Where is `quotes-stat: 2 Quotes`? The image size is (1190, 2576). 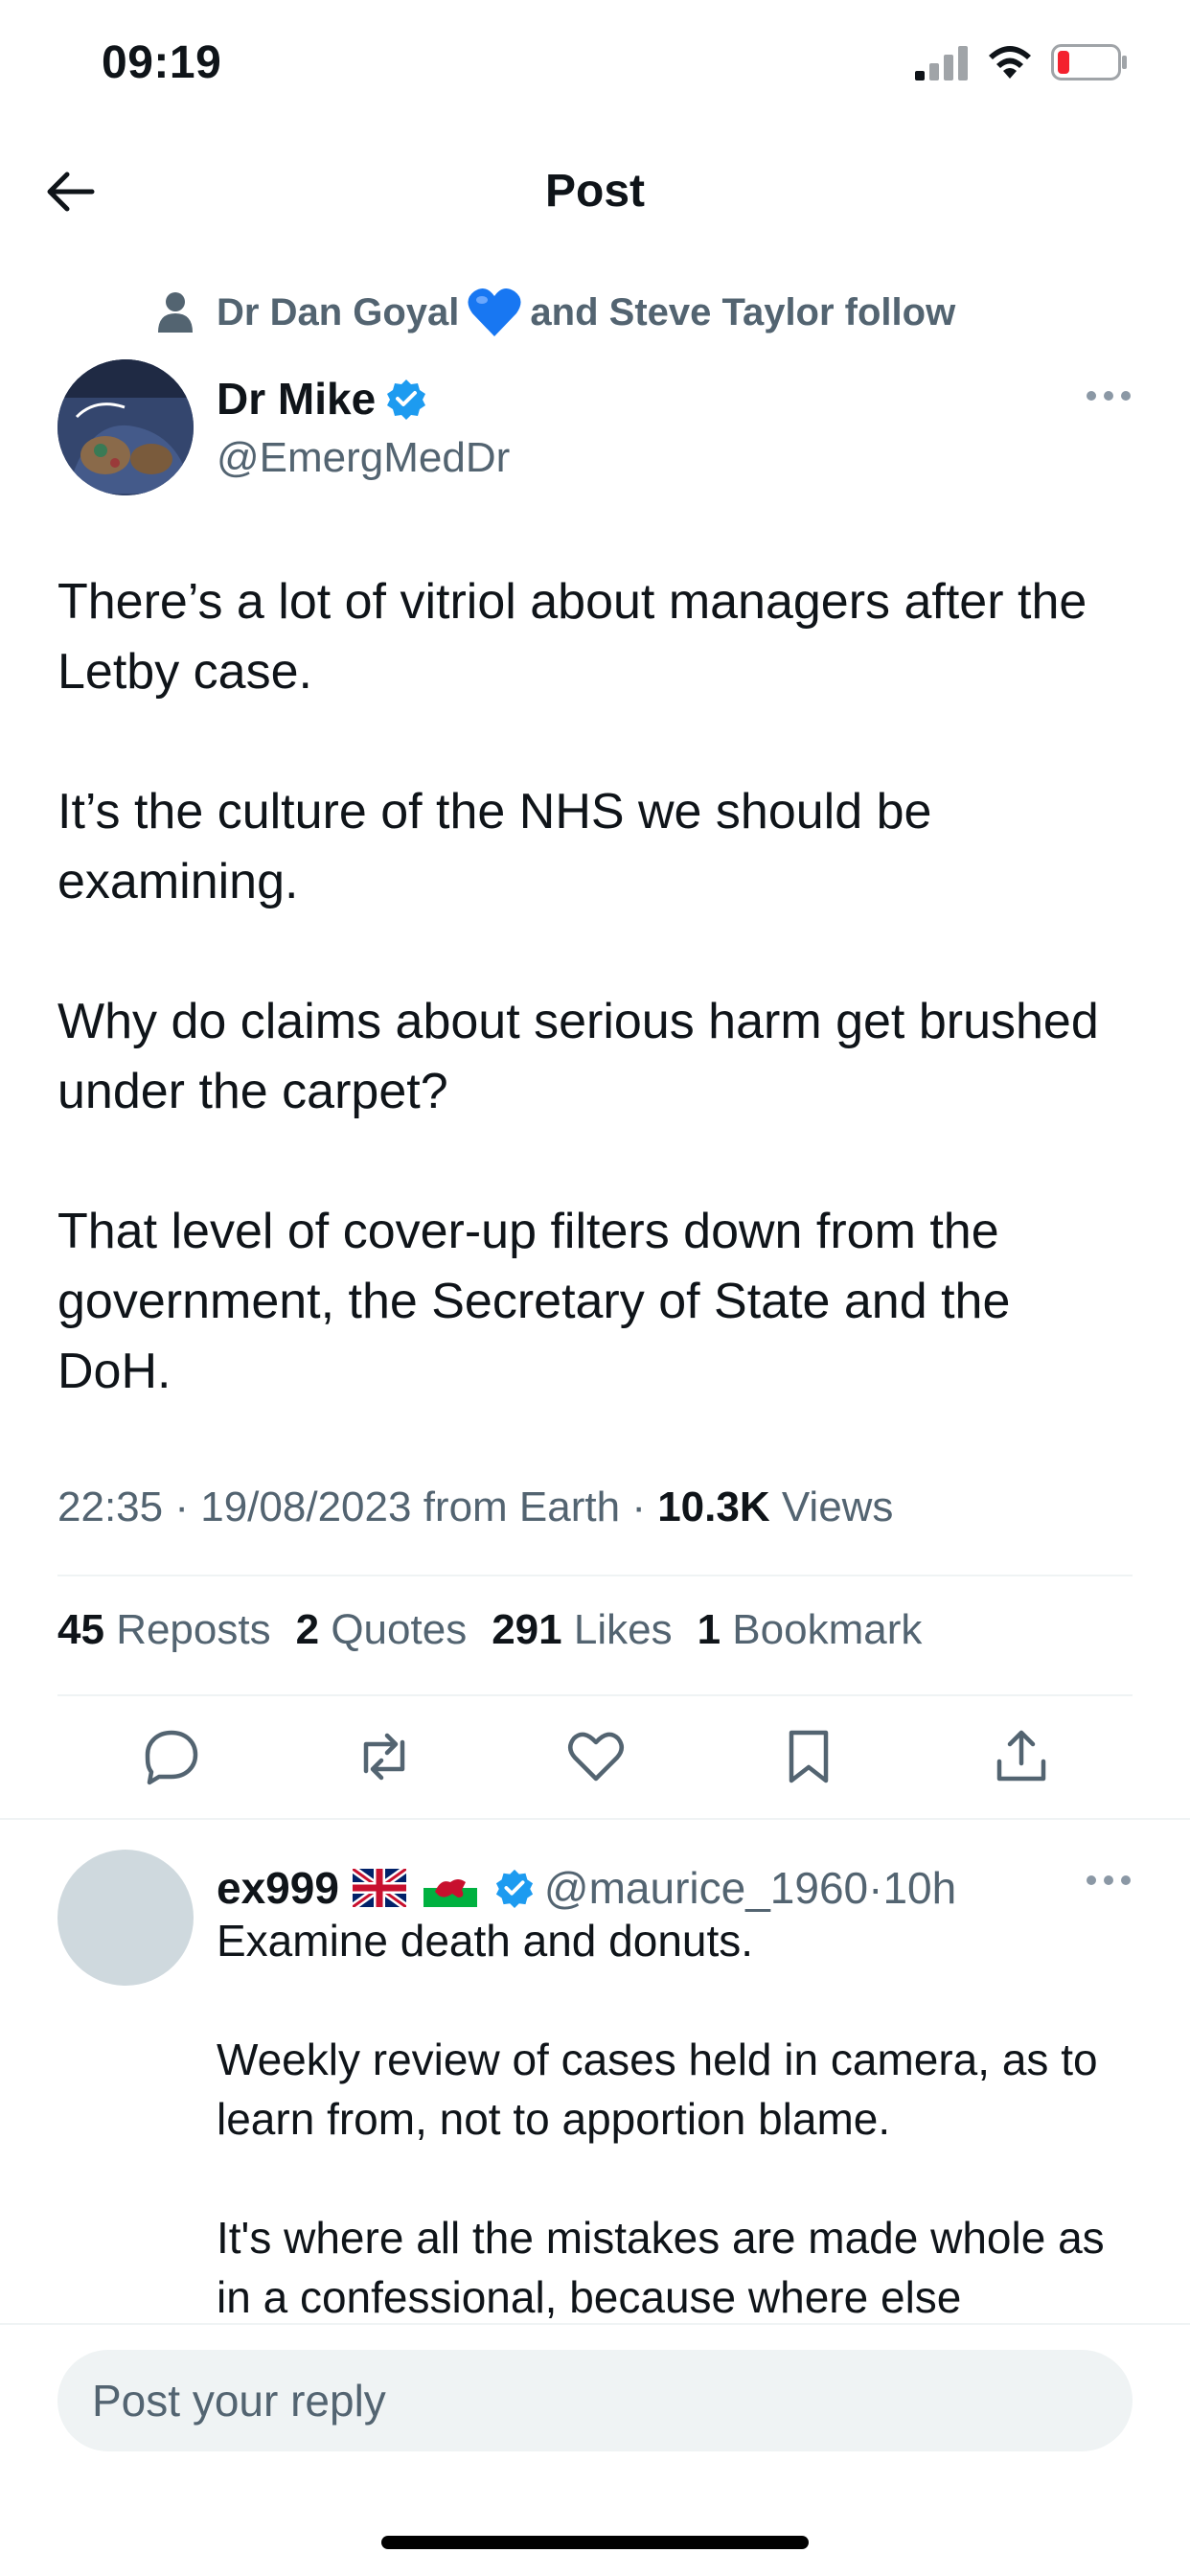
quotes-stat: 2 Quotes is located at coordinates (382, 1630).